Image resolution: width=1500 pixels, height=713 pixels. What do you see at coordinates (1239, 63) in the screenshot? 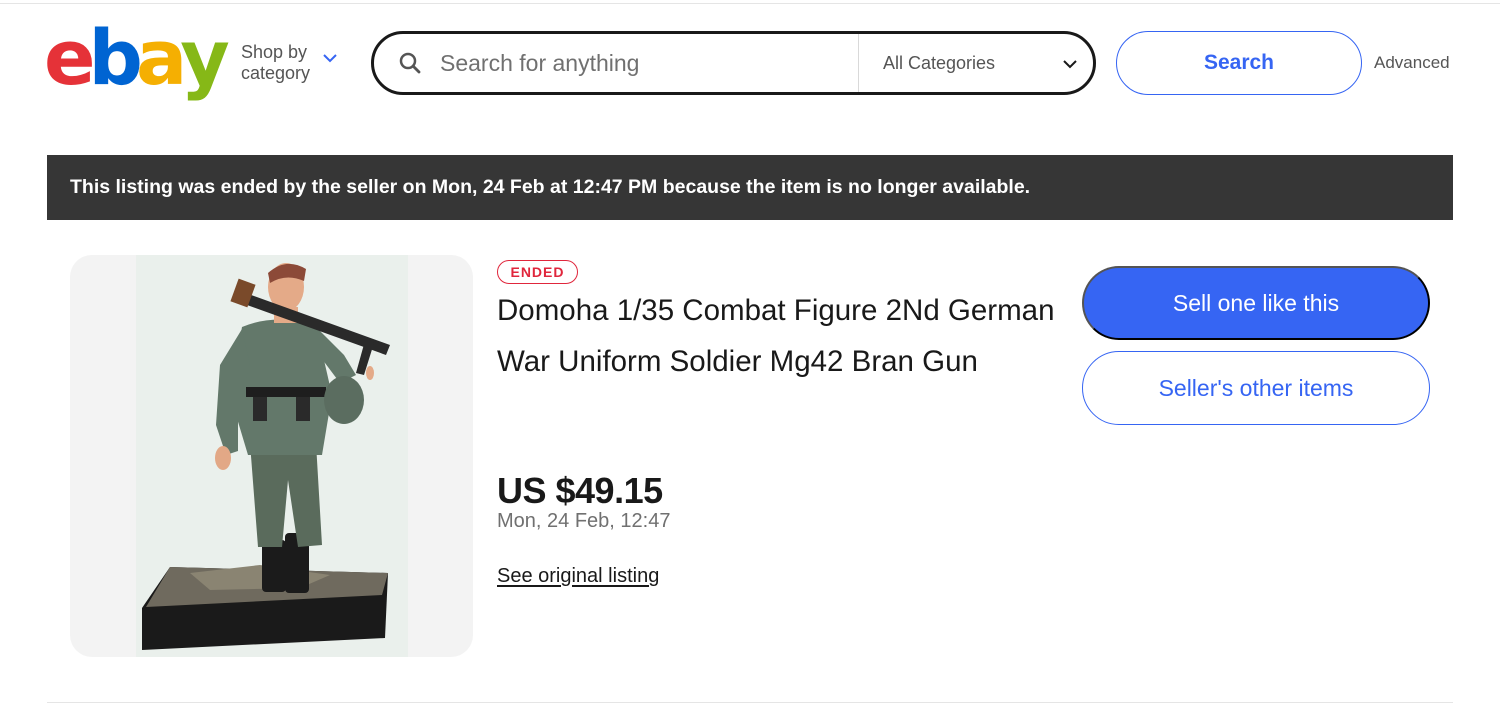
I see `search-button: Search` at bounding box center [1239, 63].